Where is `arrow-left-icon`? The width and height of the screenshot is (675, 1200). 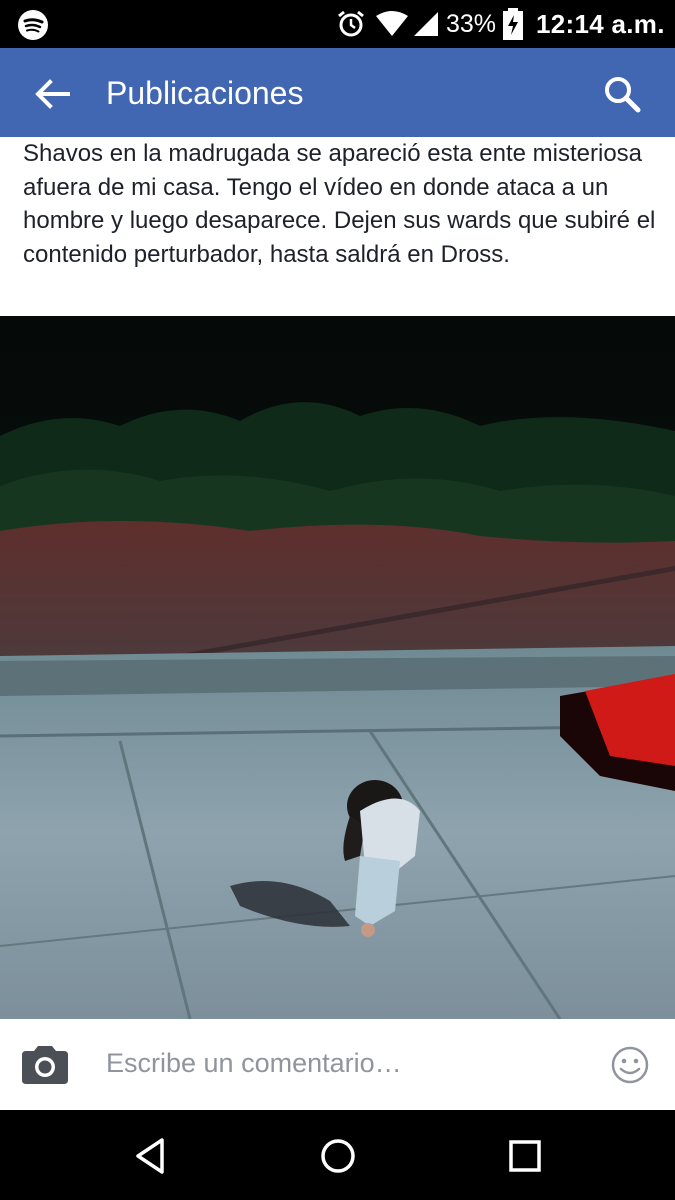 arrow-left-icon is located at coordinates (52, 94).